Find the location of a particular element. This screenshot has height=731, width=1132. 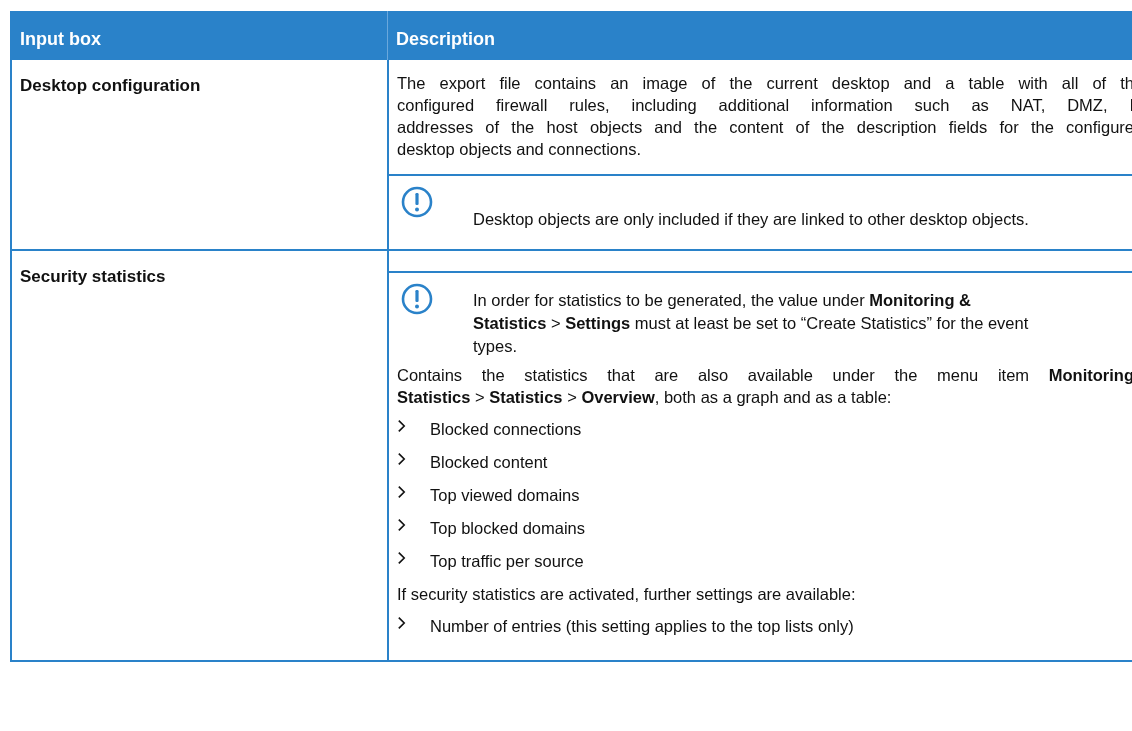

list-item: Top blocked domains is located at coordinates (507, 528).